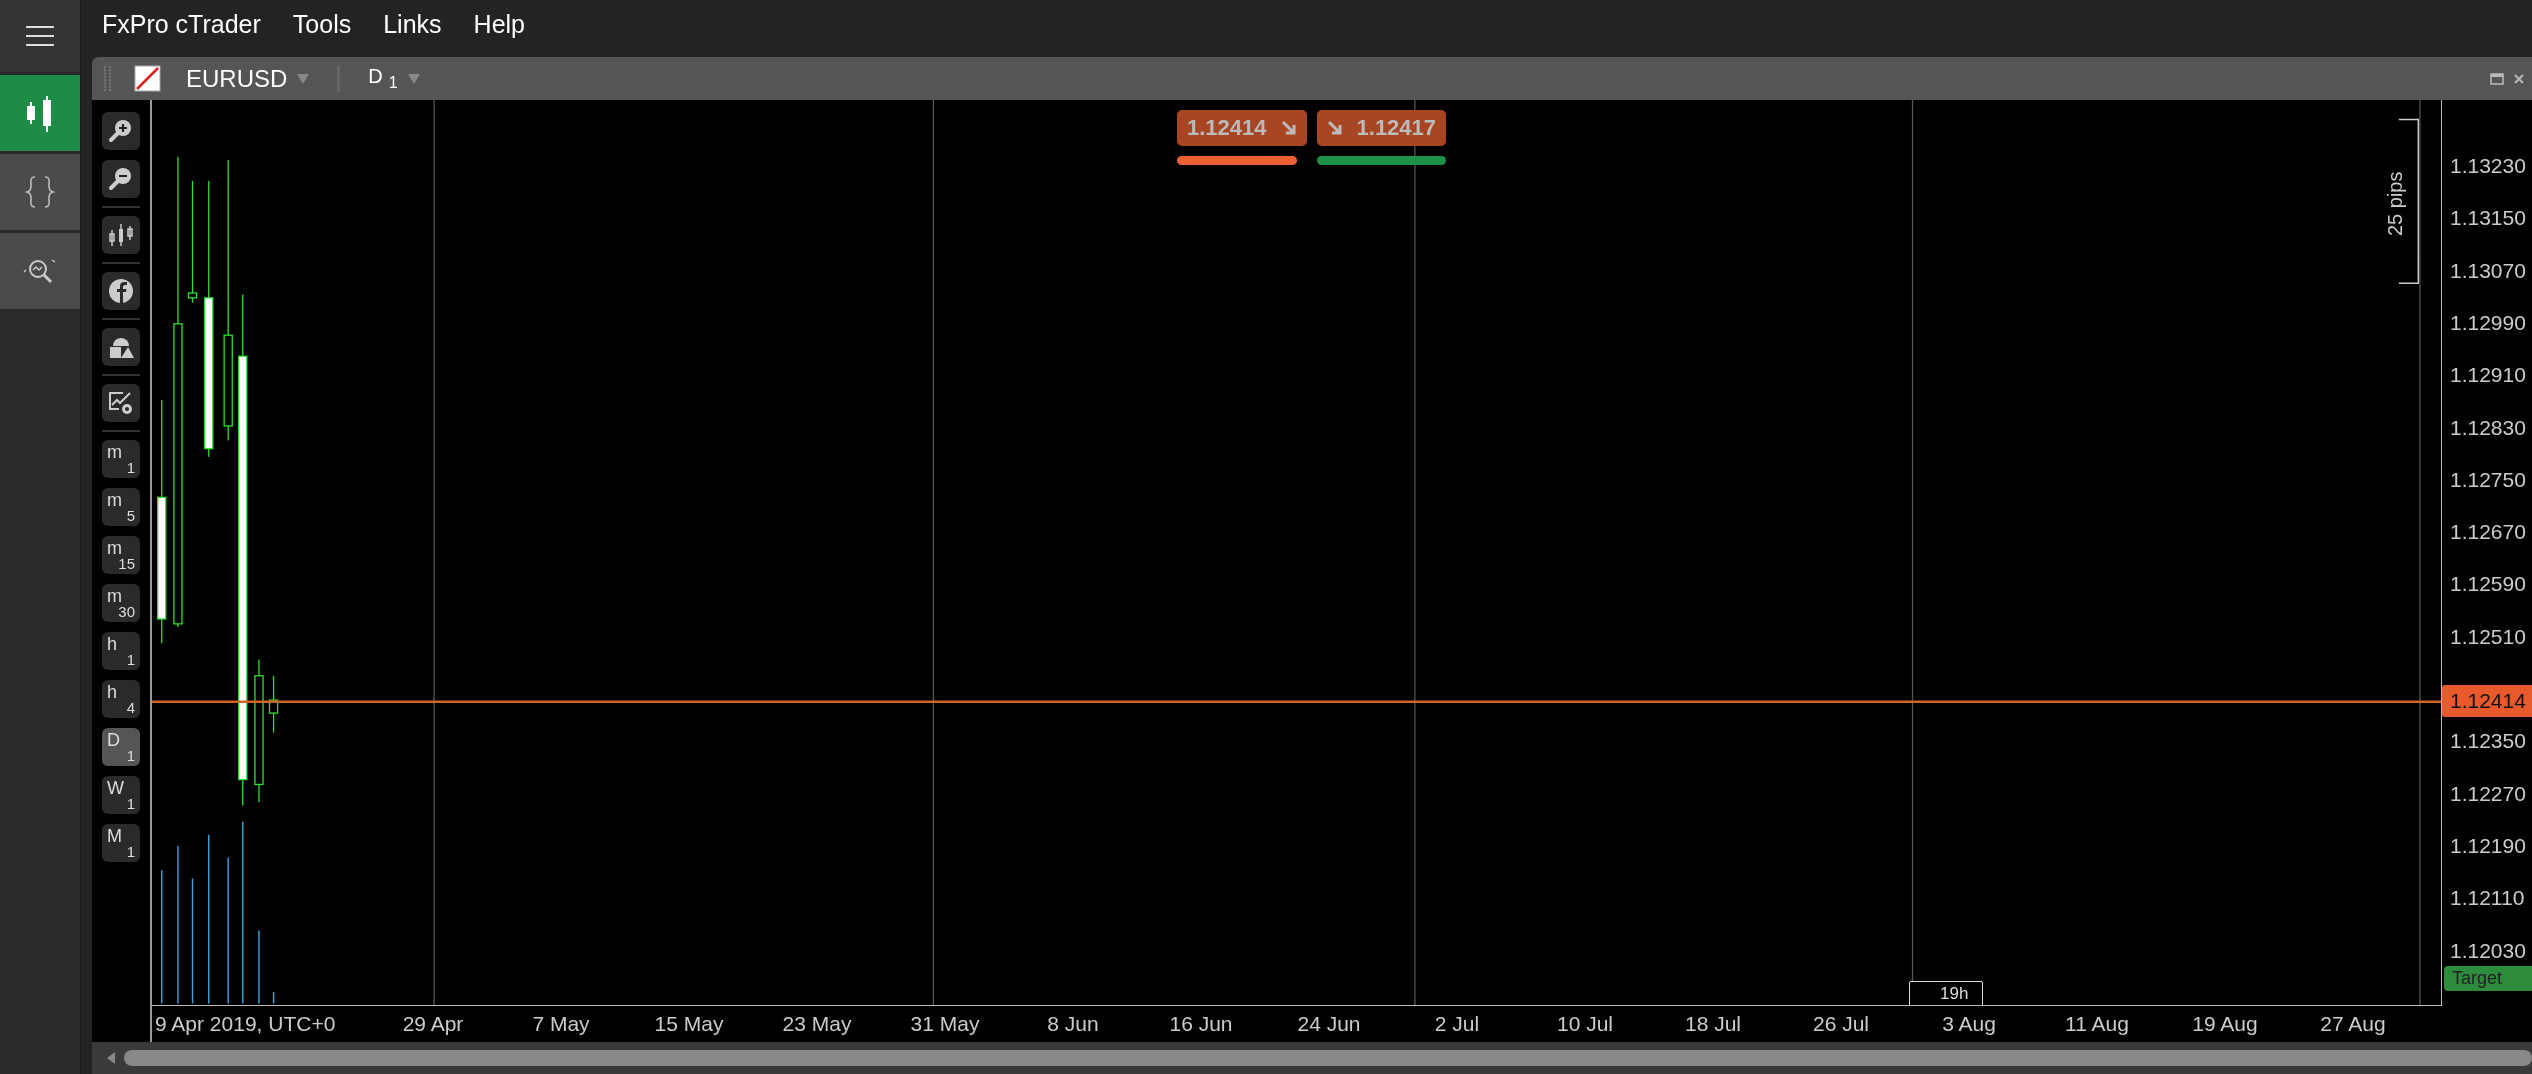  I want to click on time-axis-label: 11 Aug, so click(2097, 1024).